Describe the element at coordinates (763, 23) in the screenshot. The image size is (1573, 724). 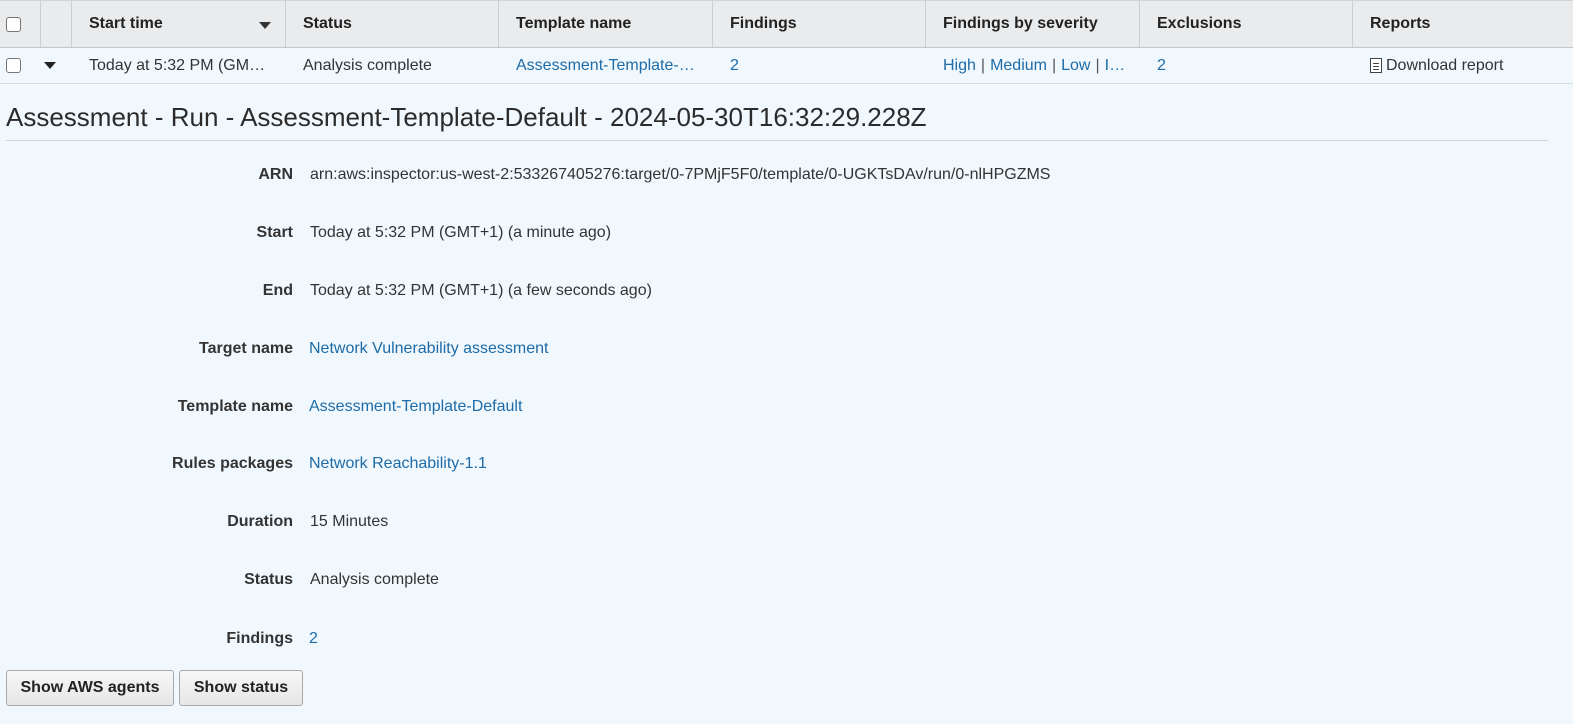
I see `header-findings-label: Findings` at that location.